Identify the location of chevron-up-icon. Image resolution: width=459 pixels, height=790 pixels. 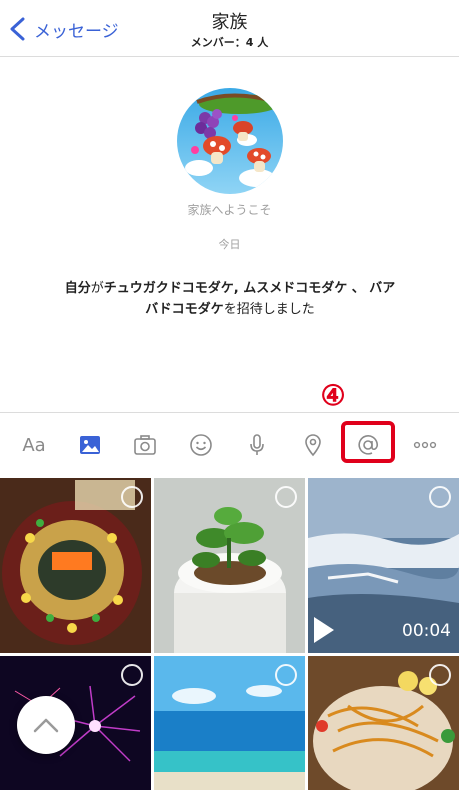
(46, 725).